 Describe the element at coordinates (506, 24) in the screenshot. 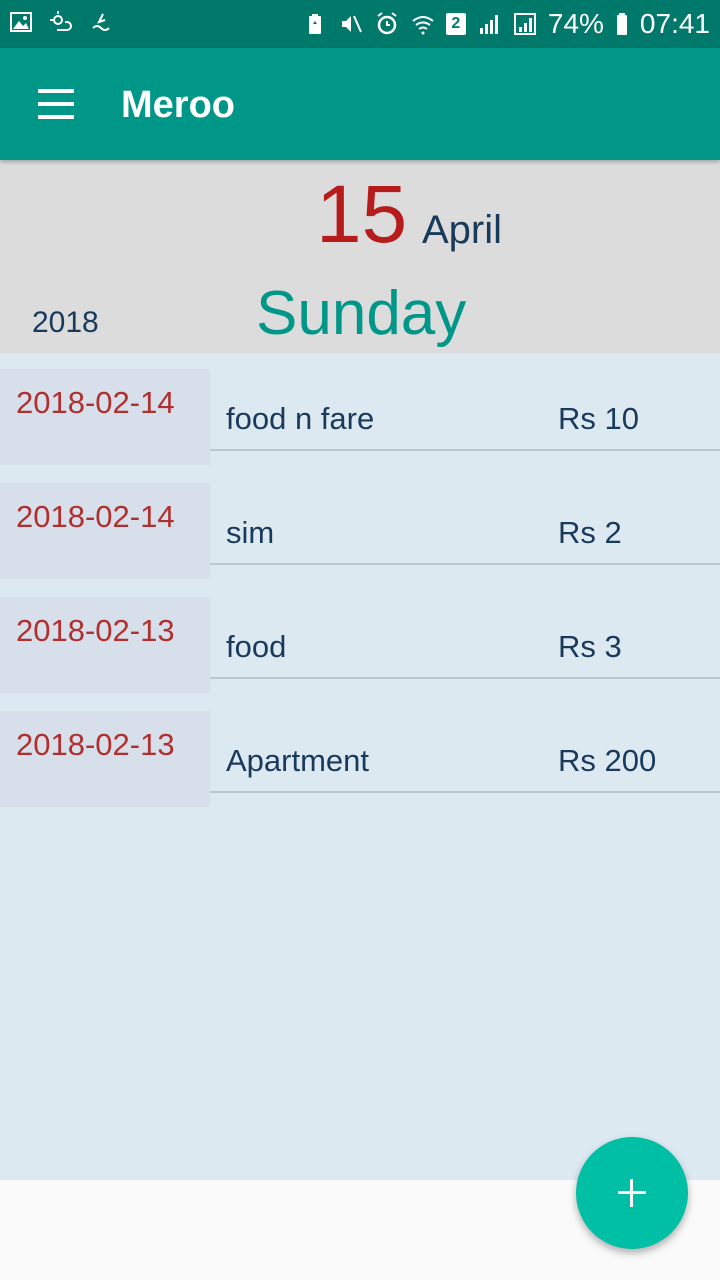

I see `status-system: 2 74% 07:41` at that location.